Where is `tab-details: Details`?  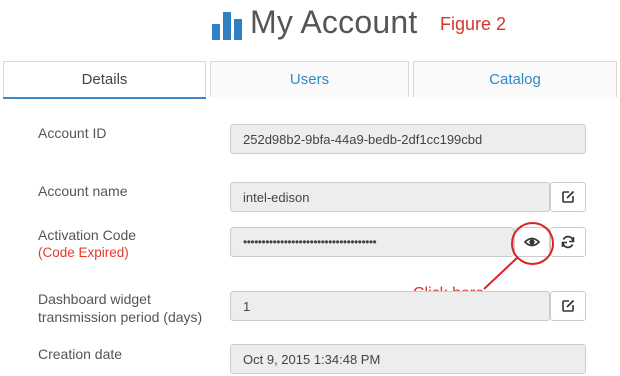 tab-details: Details is located at coordinates (104, 79).